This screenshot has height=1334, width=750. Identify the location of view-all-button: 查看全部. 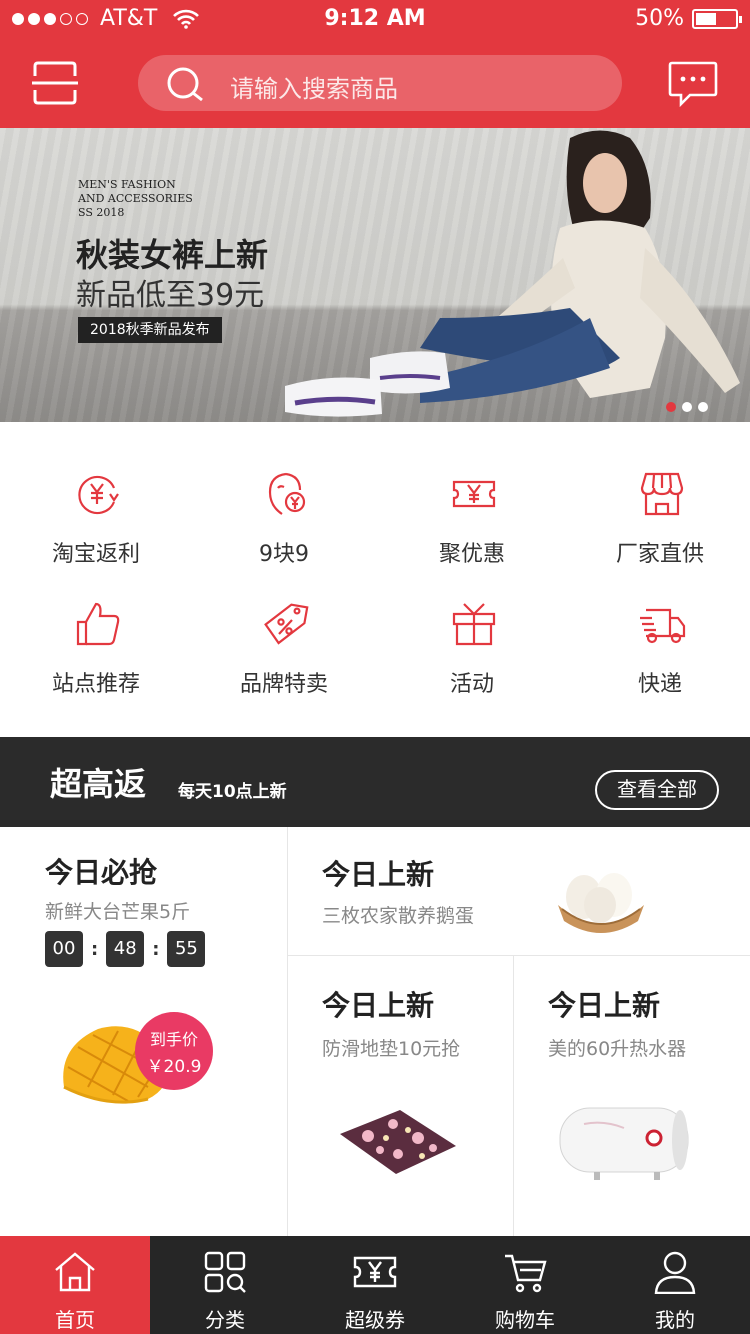
(657, 790).